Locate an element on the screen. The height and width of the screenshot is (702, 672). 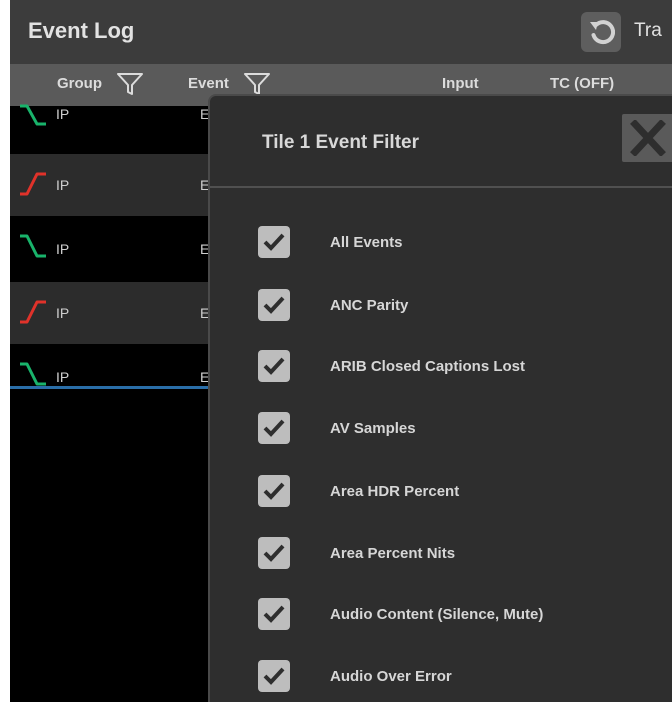
filter-option: All Events is located at coordinates (441, 243).